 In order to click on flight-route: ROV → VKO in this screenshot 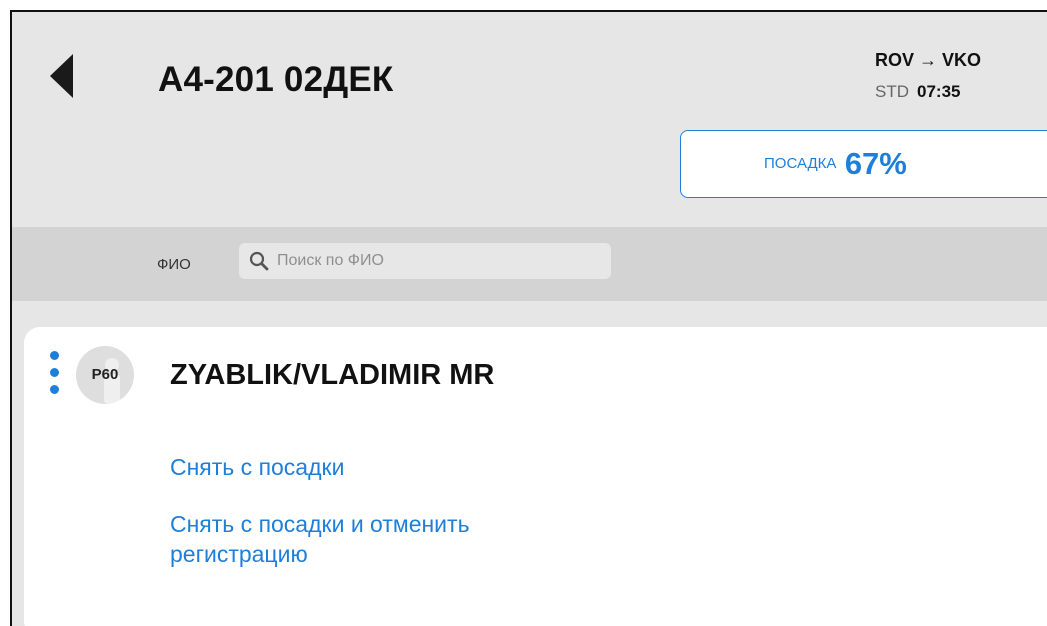, I will do `click(928, 60)`.